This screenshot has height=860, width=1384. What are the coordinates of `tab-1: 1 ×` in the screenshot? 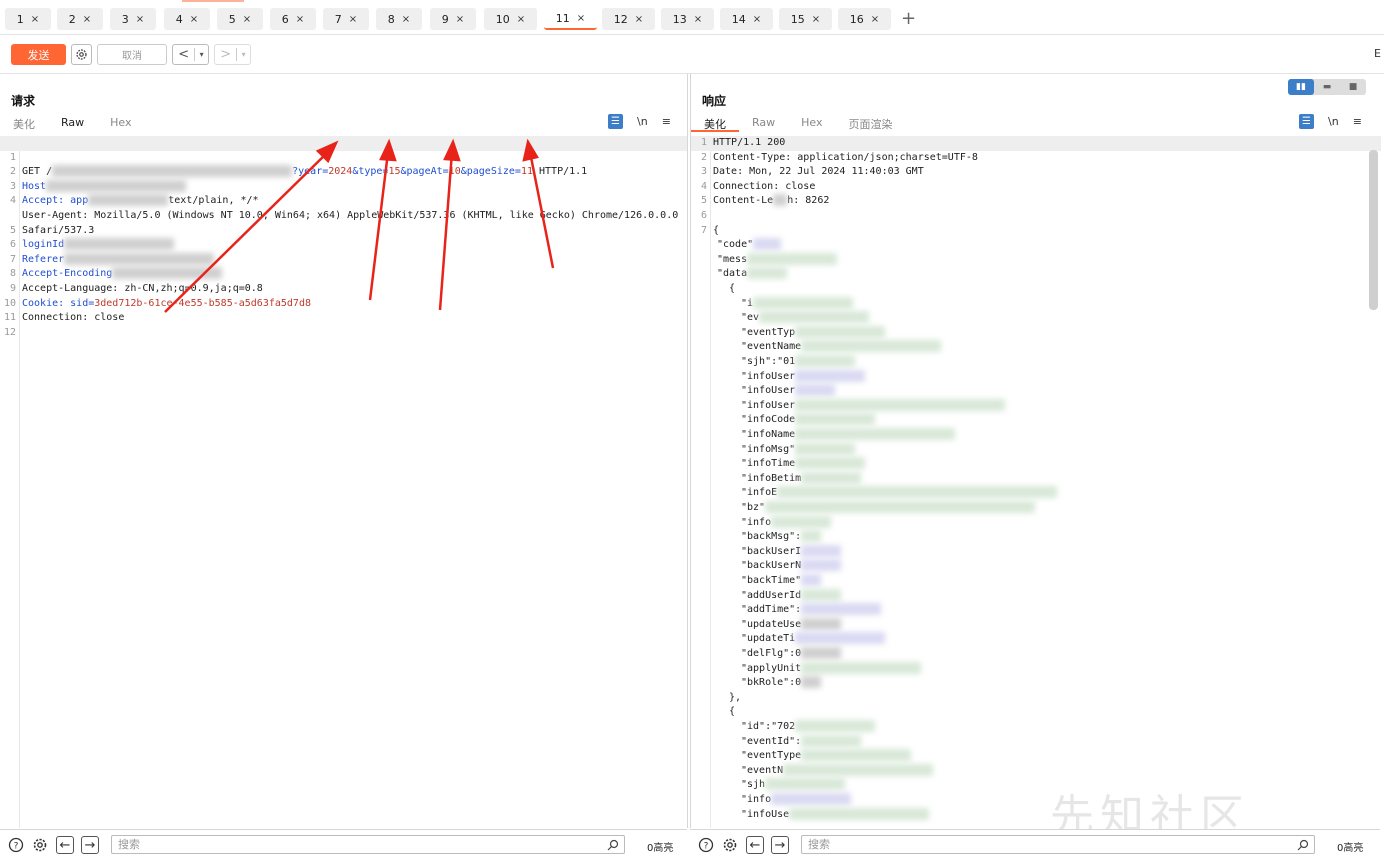 It's located at (28, 19).